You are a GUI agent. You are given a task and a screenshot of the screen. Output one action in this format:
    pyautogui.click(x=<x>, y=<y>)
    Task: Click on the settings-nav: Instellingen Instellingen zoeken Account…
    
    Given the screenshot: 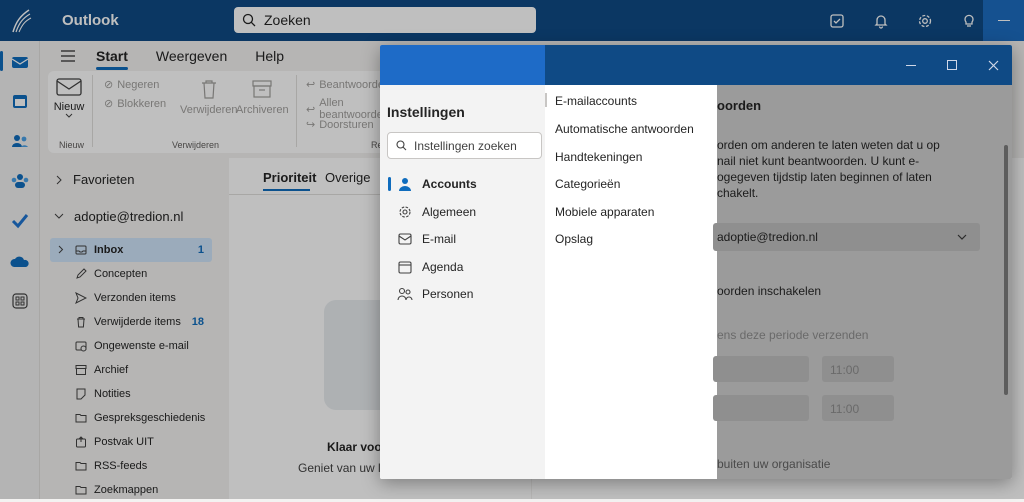 What is the action you would take?
    pyautogui.click(x=462, y=282)
    